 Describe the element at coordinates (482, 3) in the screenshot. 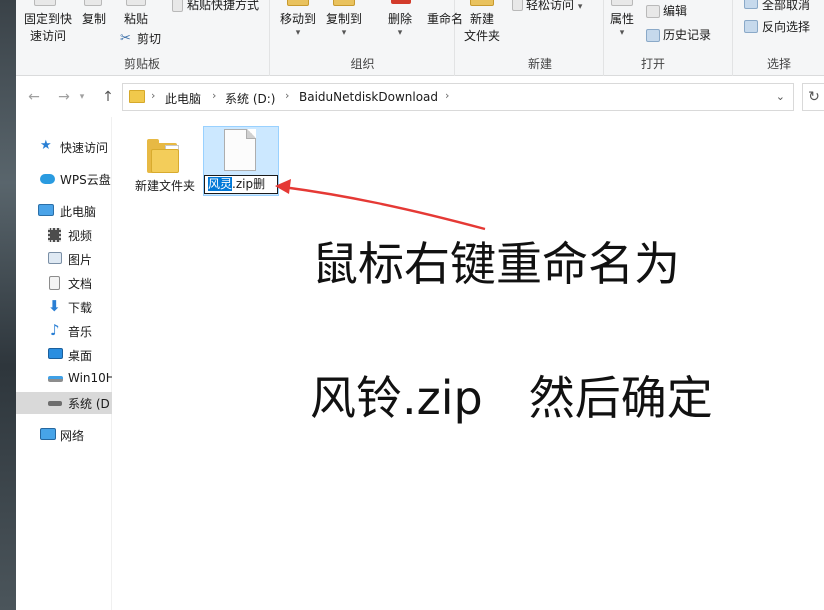

I see `new-folder-icon` at that location.